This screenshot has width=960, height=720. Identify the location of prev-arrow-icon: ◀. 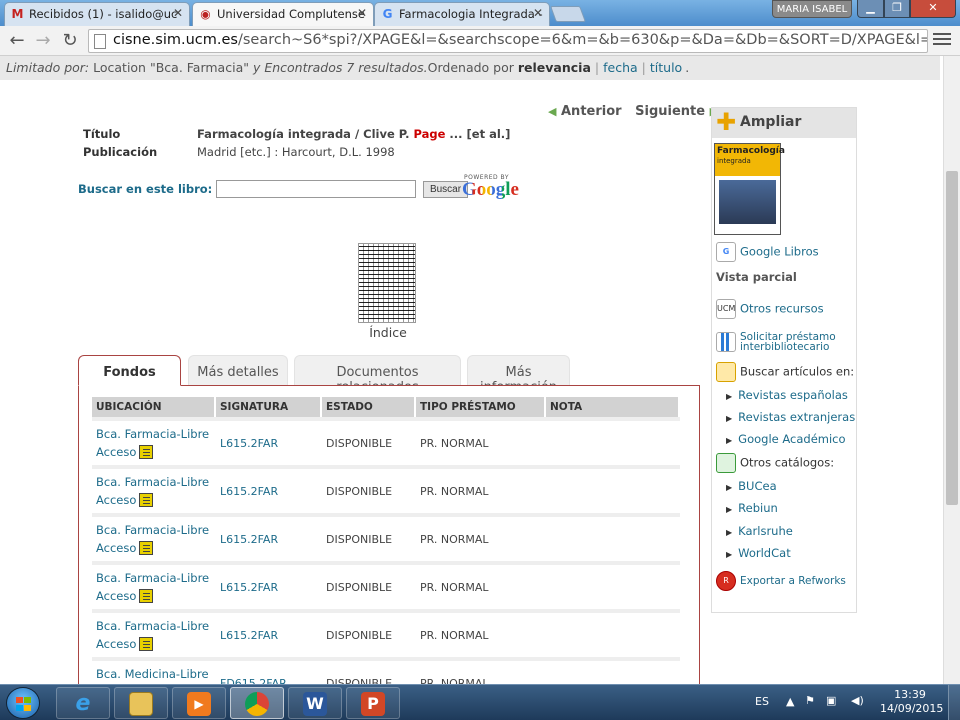
(552, 111).